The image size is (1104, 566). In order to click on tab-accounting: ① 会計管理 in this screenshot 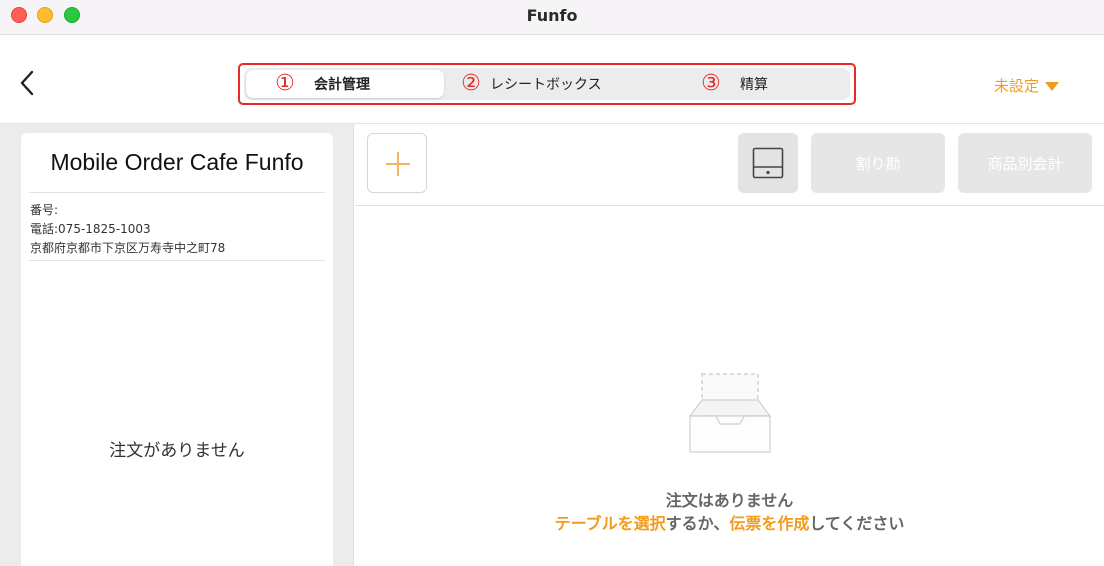, I will do `click(345, 84)`.